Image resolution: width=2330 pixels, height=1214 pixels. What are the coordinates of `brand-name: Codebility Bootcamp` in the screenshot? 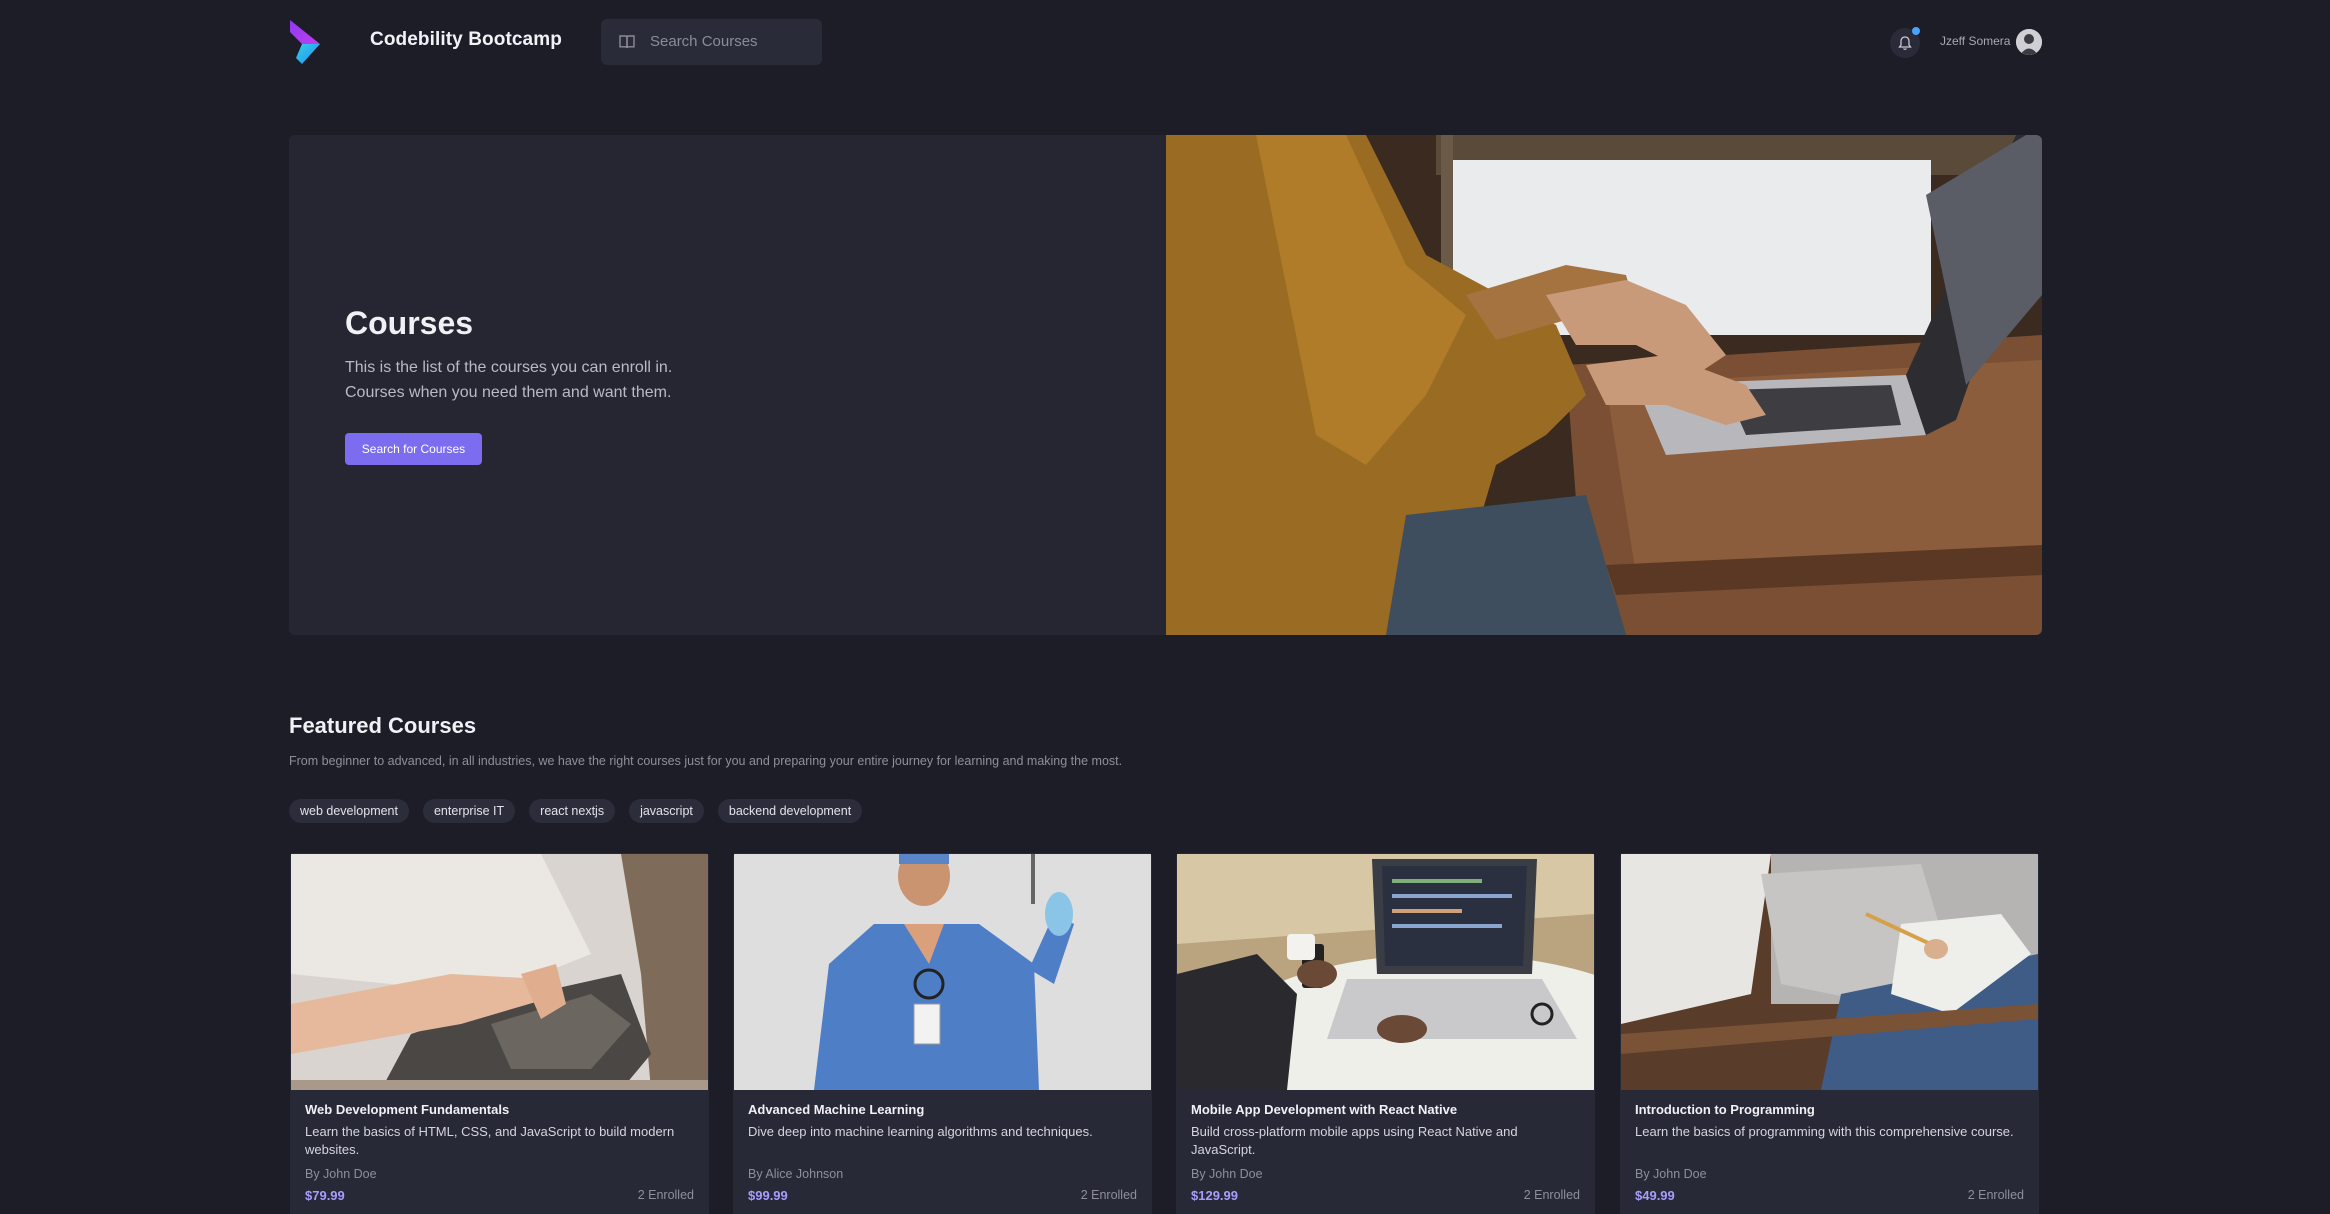 It's located at (466, 40).